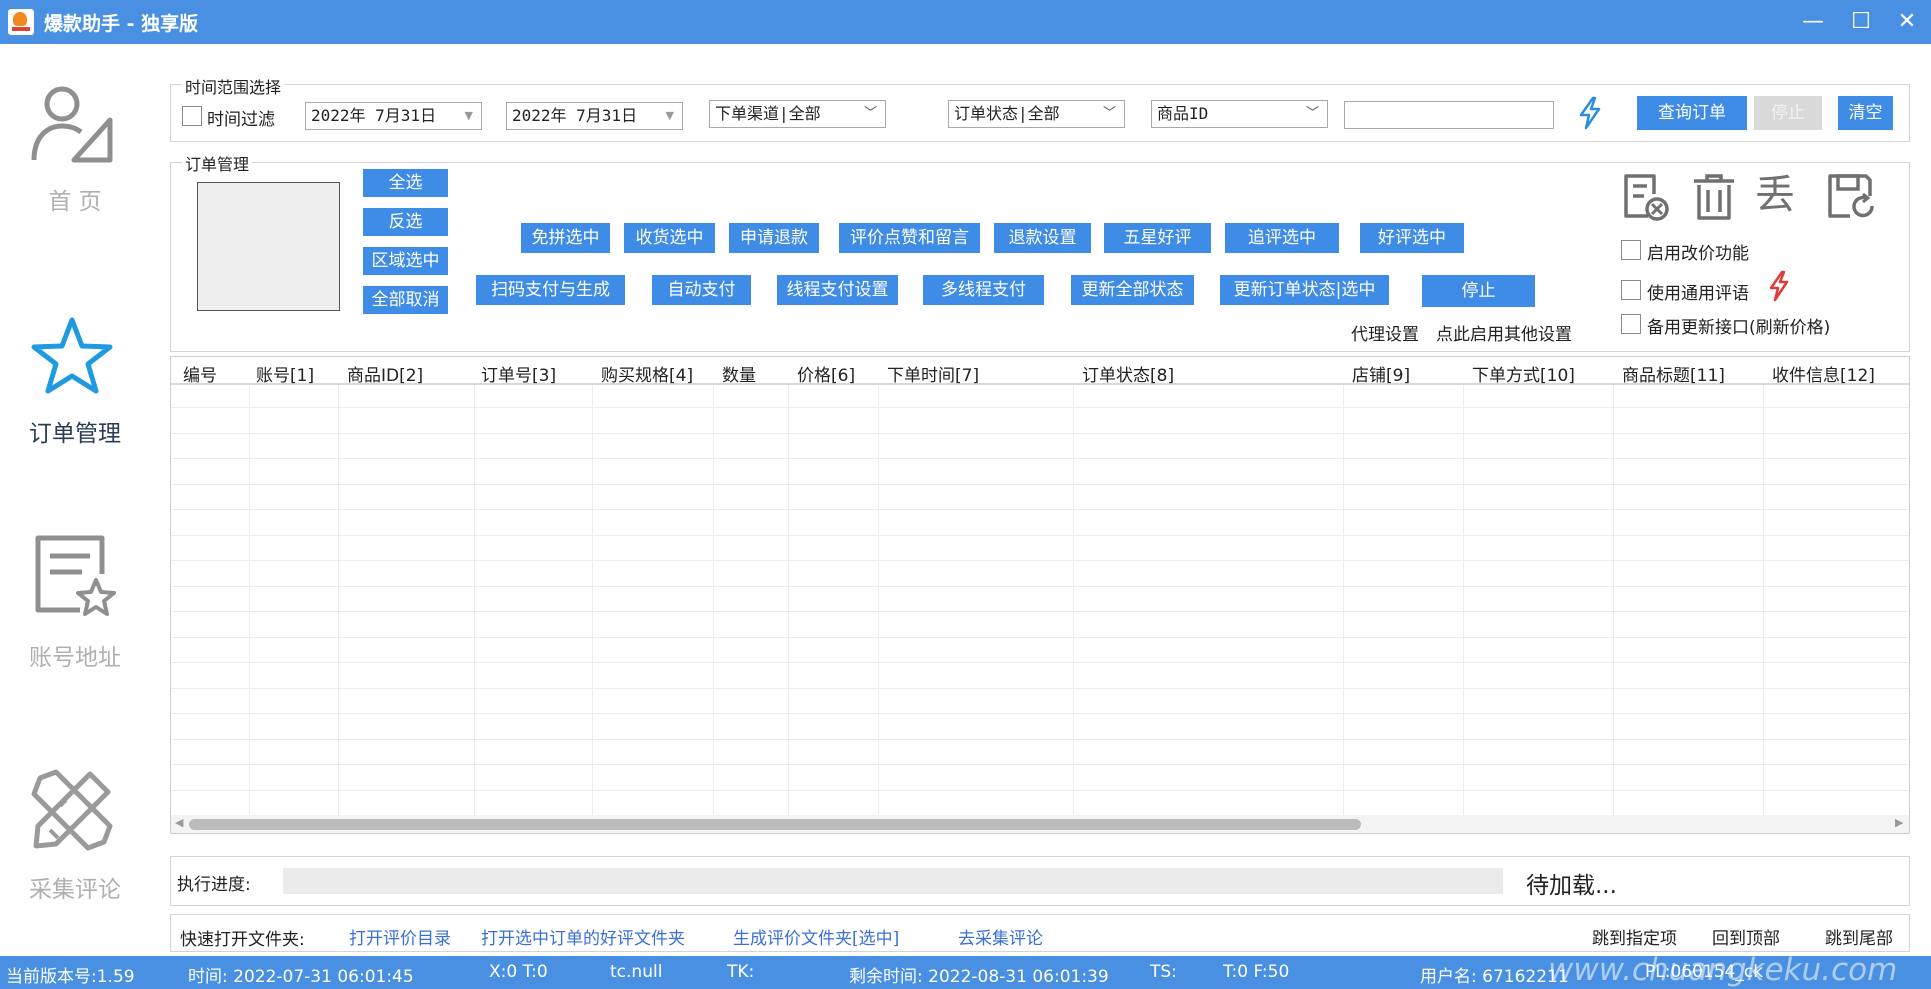 The image size is (1931, 989). I want to click on column-header: 编号, so click(200, 373).